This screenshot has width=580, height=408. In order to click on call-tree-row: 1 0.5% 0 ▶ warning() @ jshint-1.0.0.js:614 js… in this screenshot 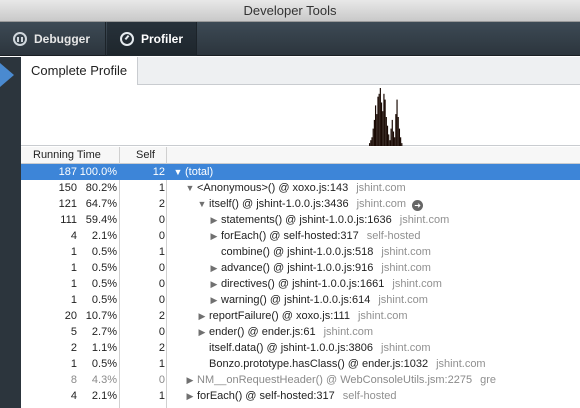, I will do `click(300, 300)`.